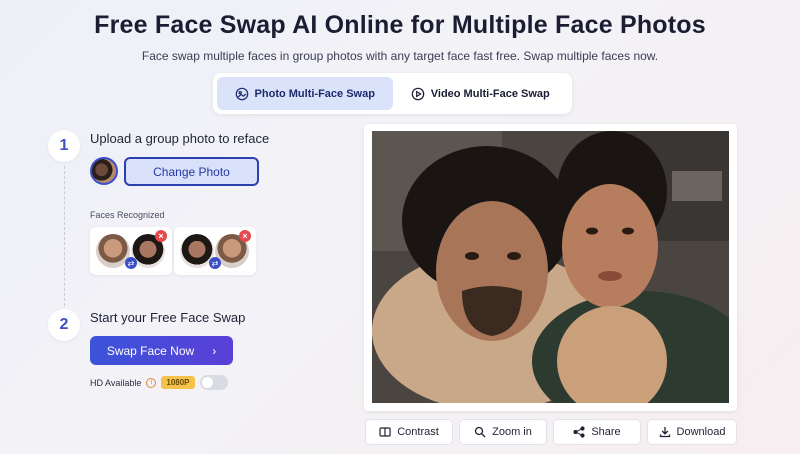 The width and height of the screenshot is (800, 454). I want to click on zoom-icon, so click(480, 432).